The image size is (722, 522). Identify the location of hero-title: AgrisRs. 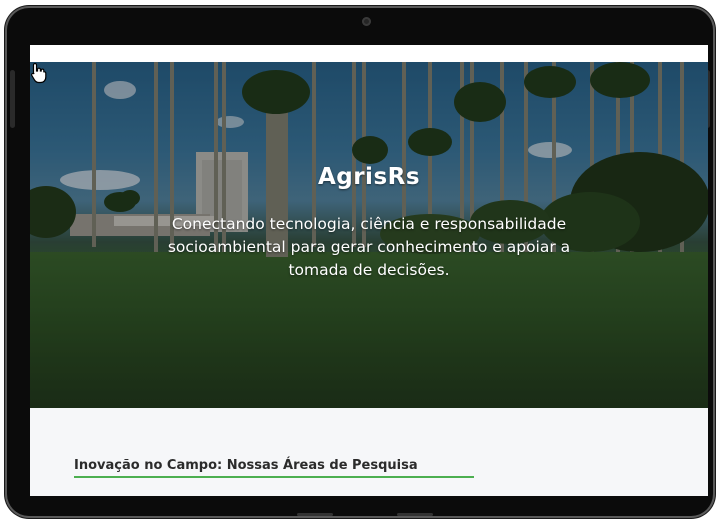
(369, 177).